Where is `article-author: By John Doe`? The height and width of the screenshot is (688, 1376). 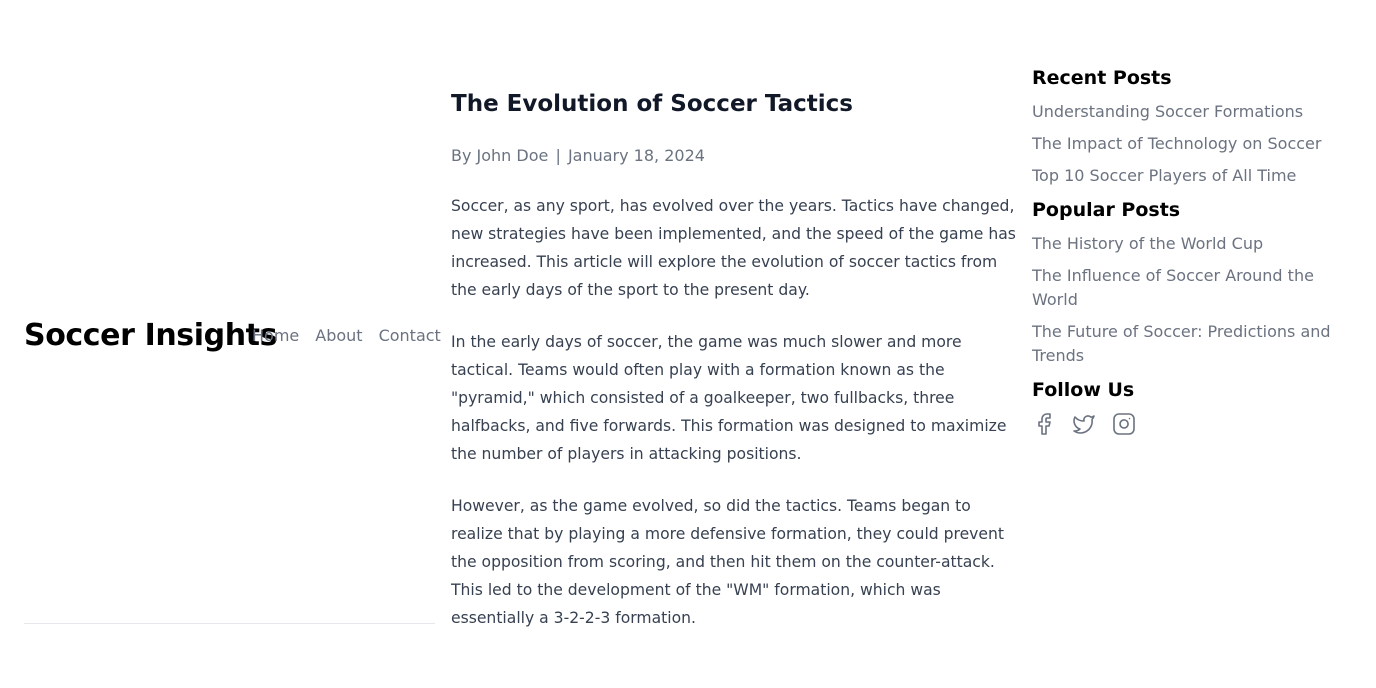
article-author: By John Doe is located at coordinates (500, 155).